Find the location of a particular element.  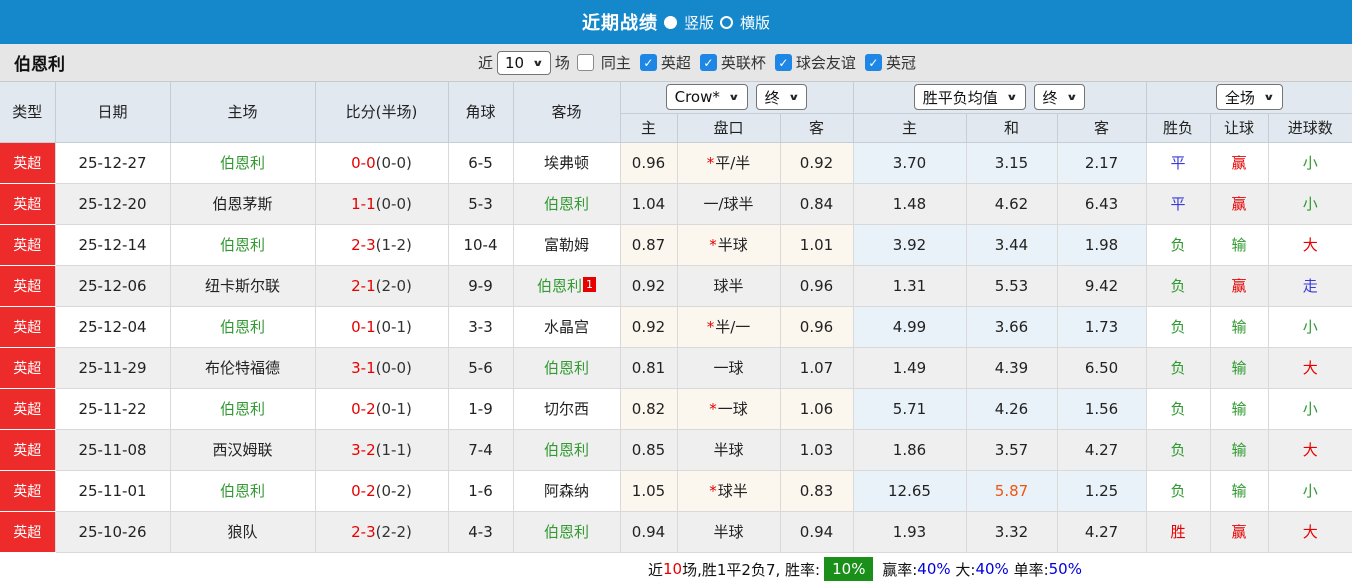

home-odds-cell: 0.87 is located at coordinates (648, 244).